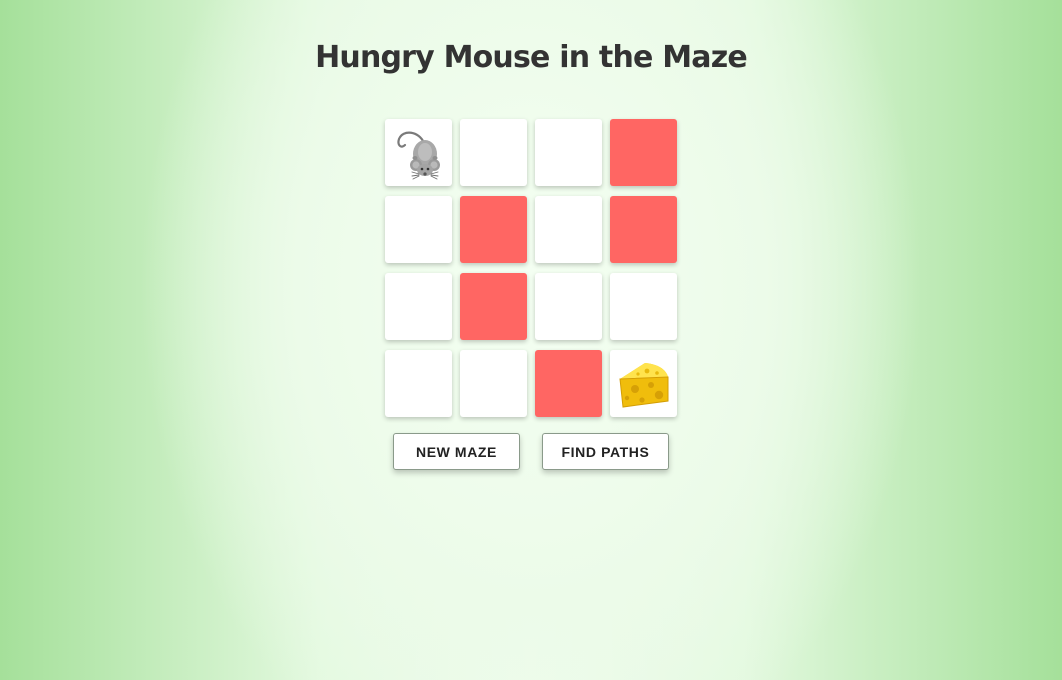 The width and height of the screenshot is (1062, 680). Describe the element at coordinates (531, 57) in the screenshot. I see `page-title: Hungry Mouse in the Maze` at that location.